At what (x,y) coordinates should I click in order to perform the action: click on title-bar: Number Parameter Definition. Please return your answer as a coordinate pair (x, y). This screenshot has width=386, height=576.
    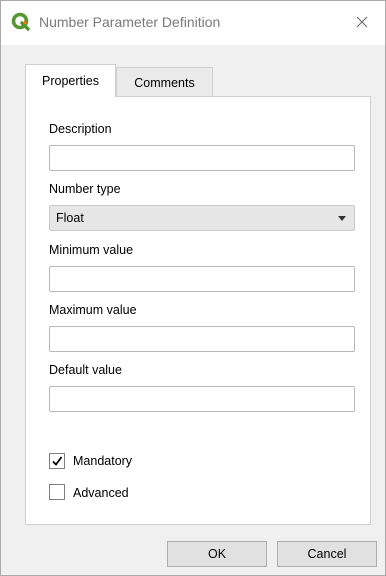
    Looking at the image, I should click on (193, 23).